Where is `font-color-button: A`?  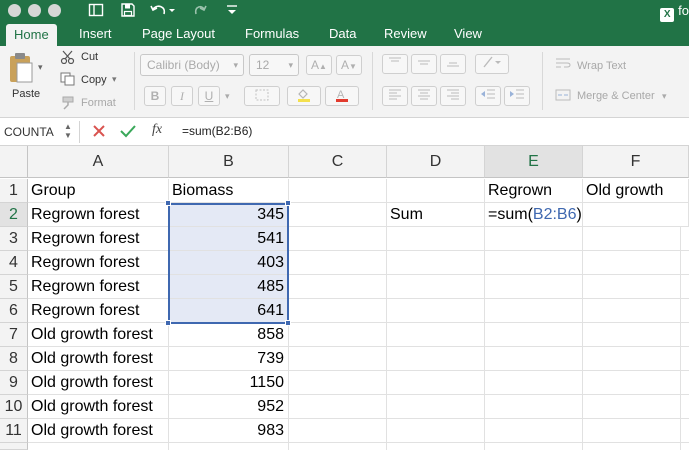 font-color-button: A is located at coordinates (342, 96).